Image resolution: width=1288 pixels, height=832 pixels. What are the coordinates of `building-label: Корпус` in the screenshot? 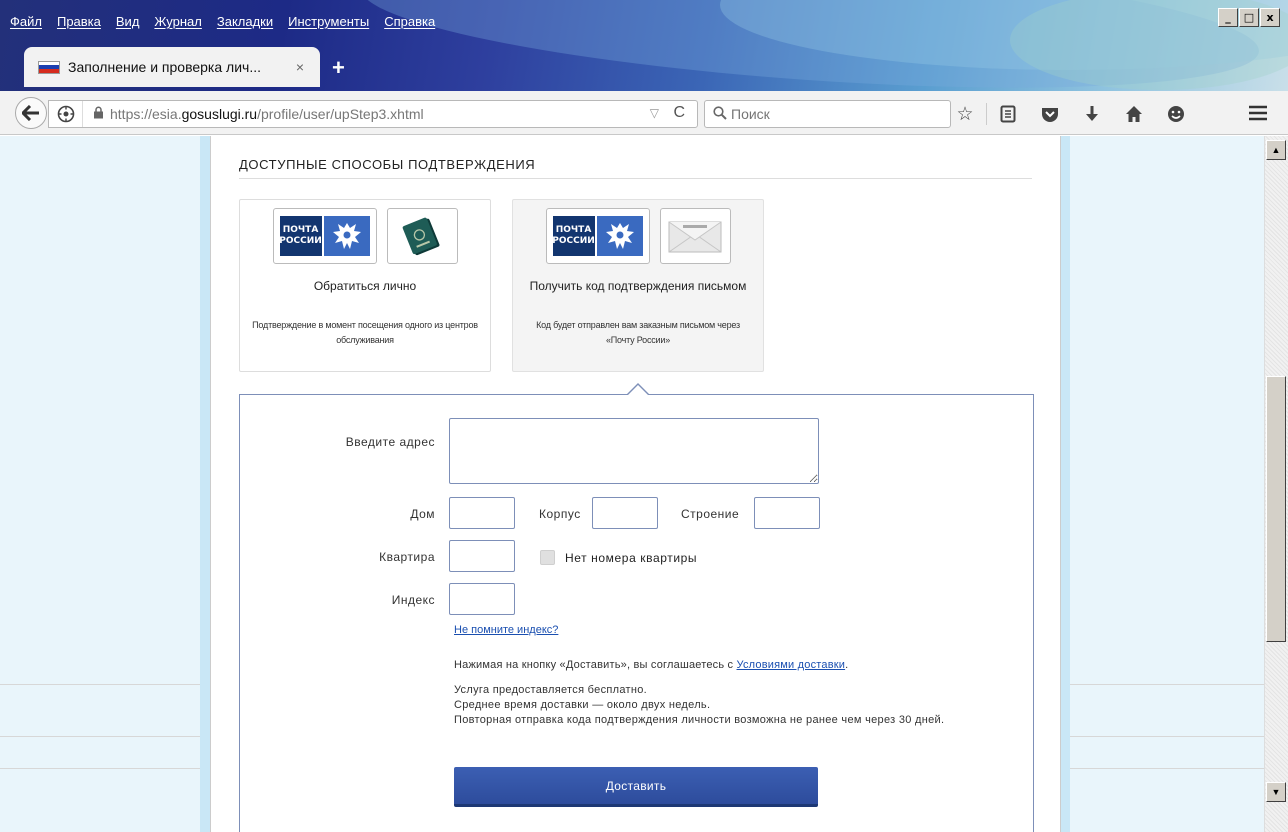 It's located at (560, 514).